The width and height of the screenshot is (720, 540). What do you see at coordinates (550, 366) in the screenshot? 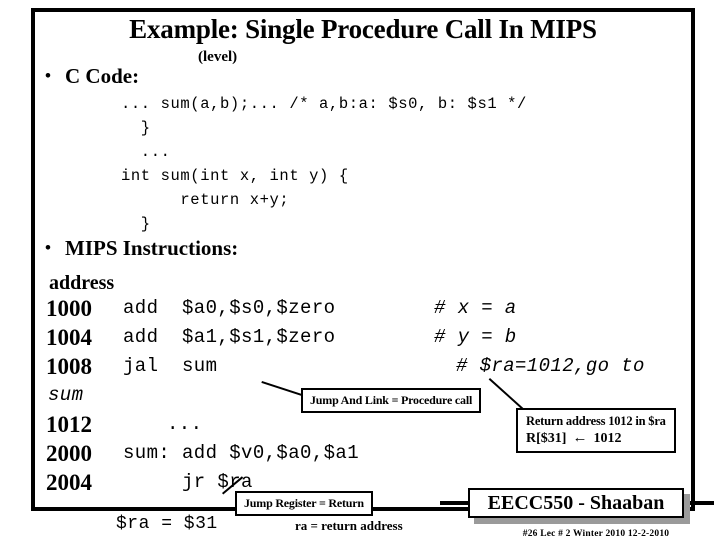
I see `row-comment: # $ra=1012,go to` at bounding box center [550, 366].